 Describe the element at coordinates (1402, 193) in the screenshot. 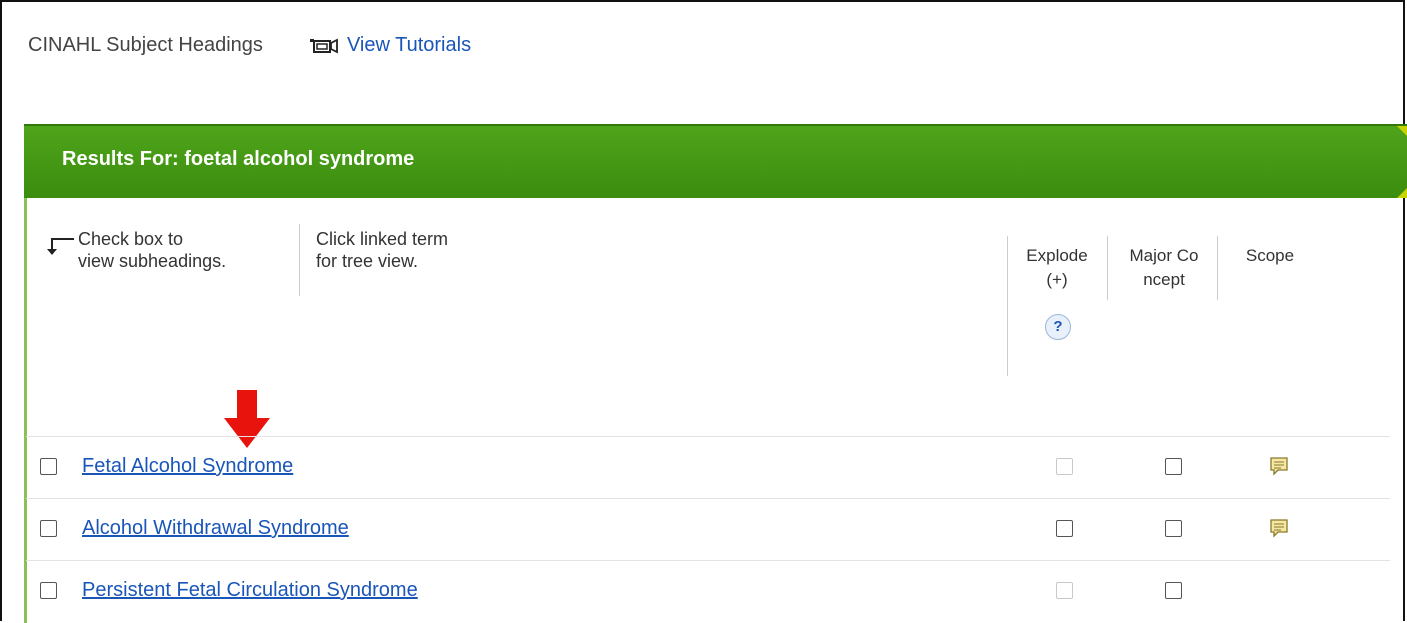

I see `header-corner-accent-bottom` at that location.